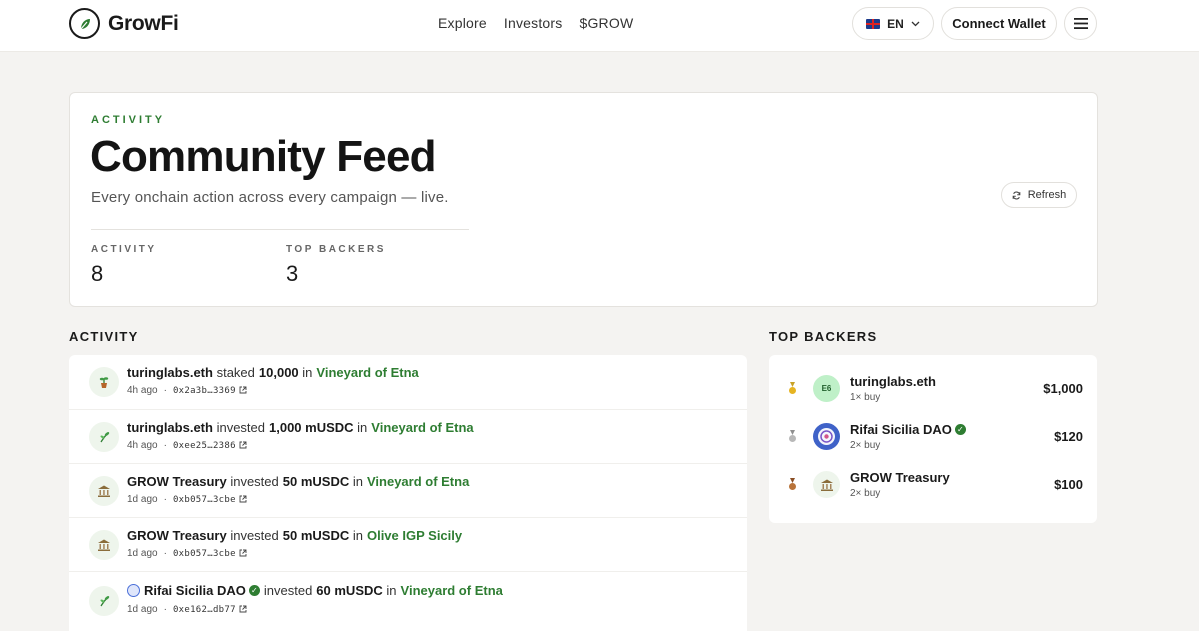 The height and width of the screenshot is (631, 1199). What do you see at coordinates (901, 429) in the screenshot?
I see `backer-name: Rifai Sicilia DAO` at bounding box center [901, 429].